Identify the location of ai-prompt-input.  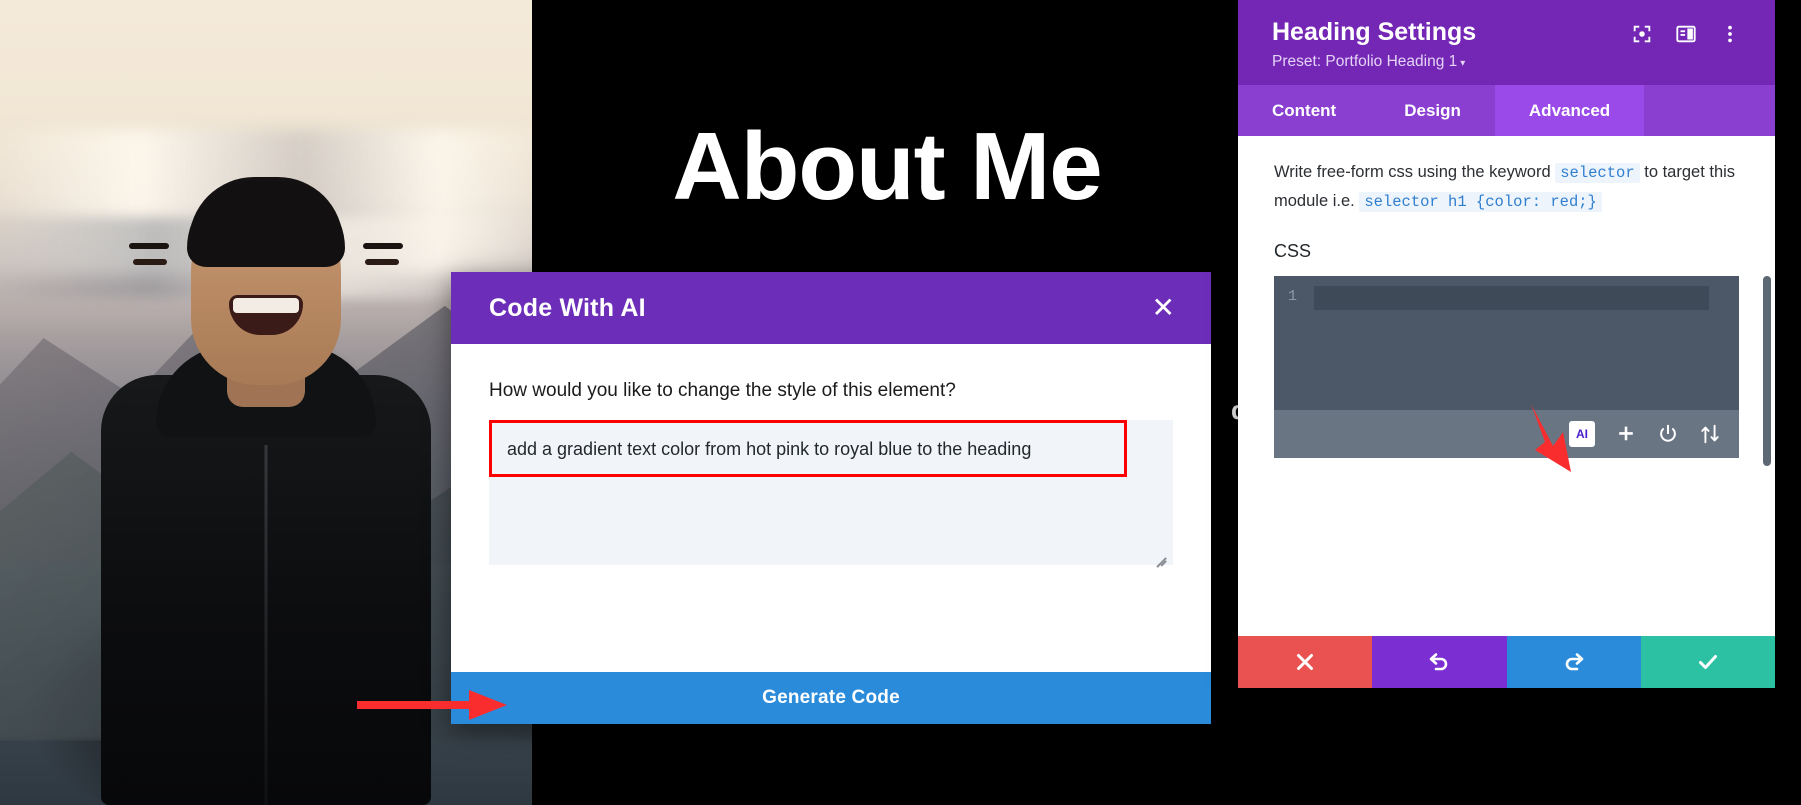
(831, 492).